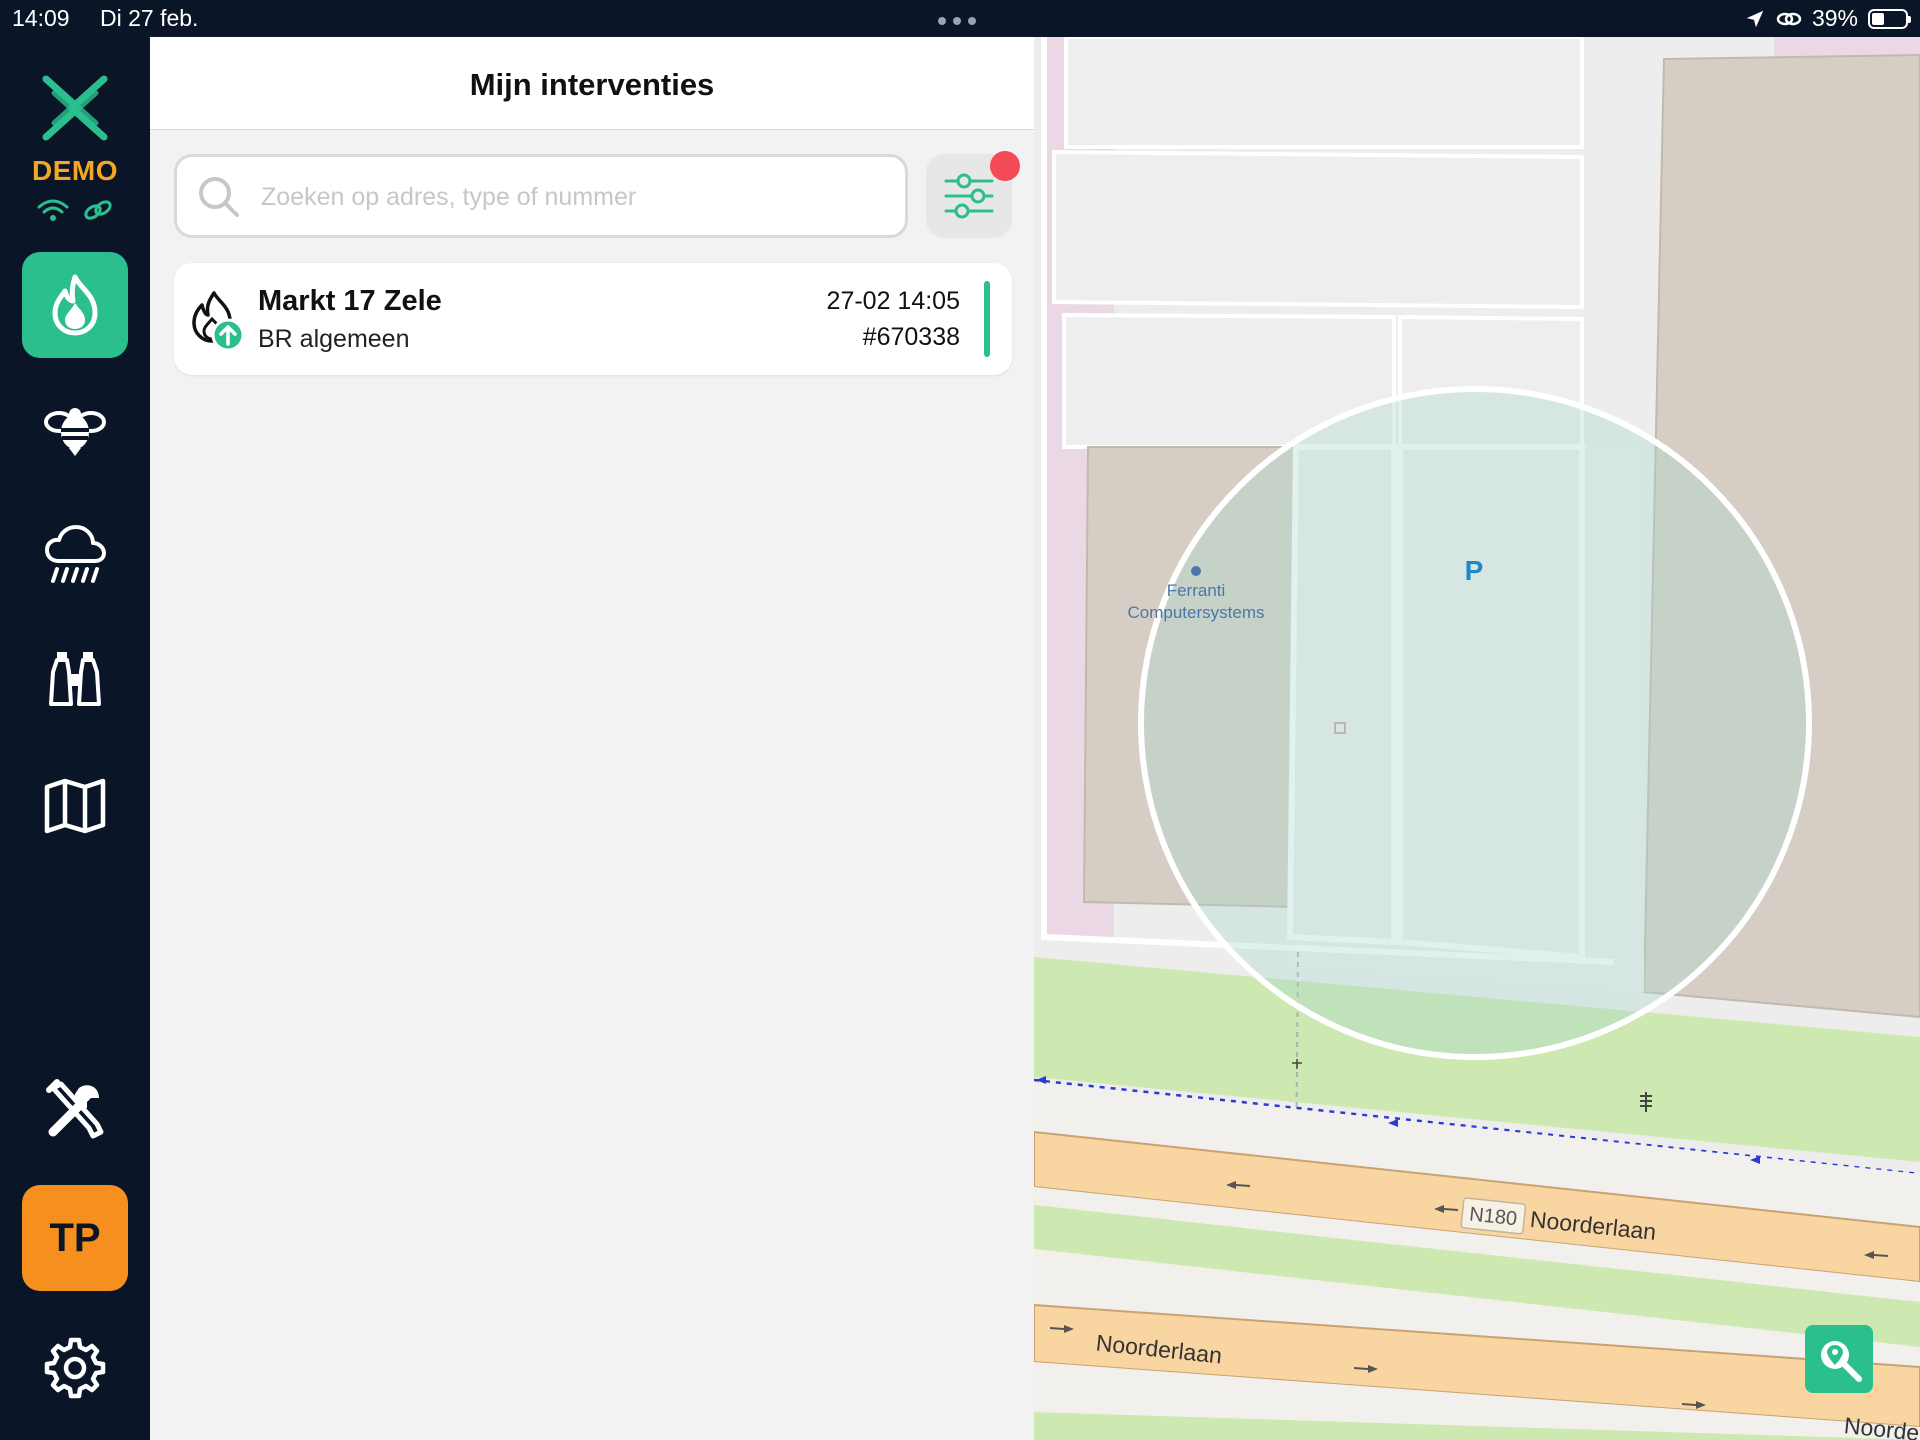 This screenshot has width=1920, height=1440. What do you see at coordinates (1005, 166) in the screenshot?
I see `filter-notification-badge` at bounding box center [1005, 166].